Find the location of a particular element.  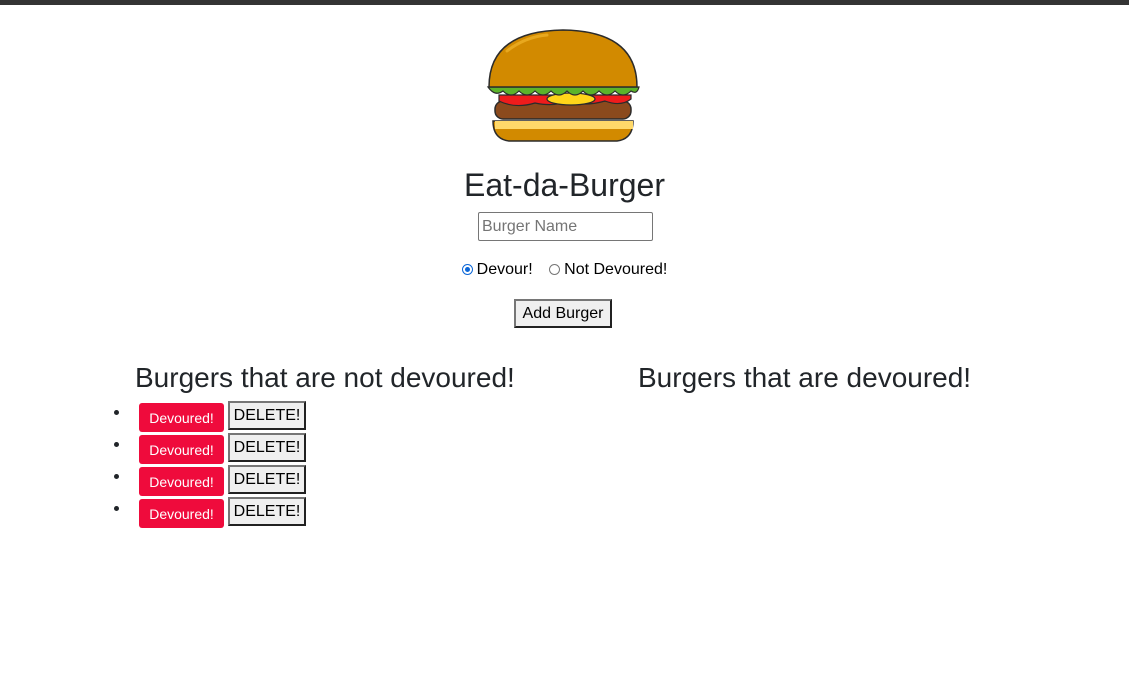

page-title: Eat-da-Burger is located at coordinates (564, 185).